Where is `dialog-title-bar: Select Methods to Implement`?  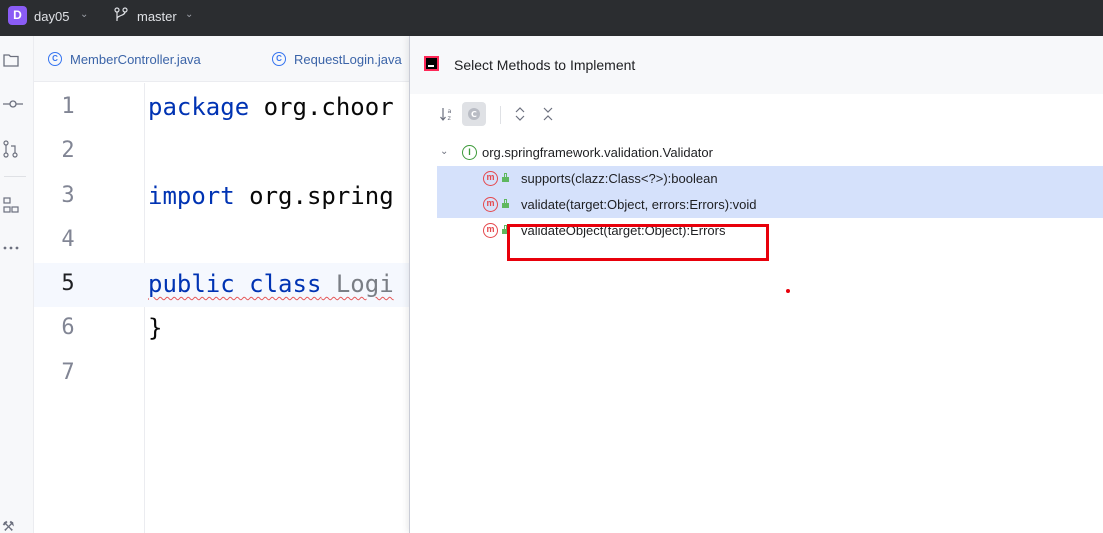
dialog-title-bar: Select Methods to Implement is located at coordinates (756, 65).